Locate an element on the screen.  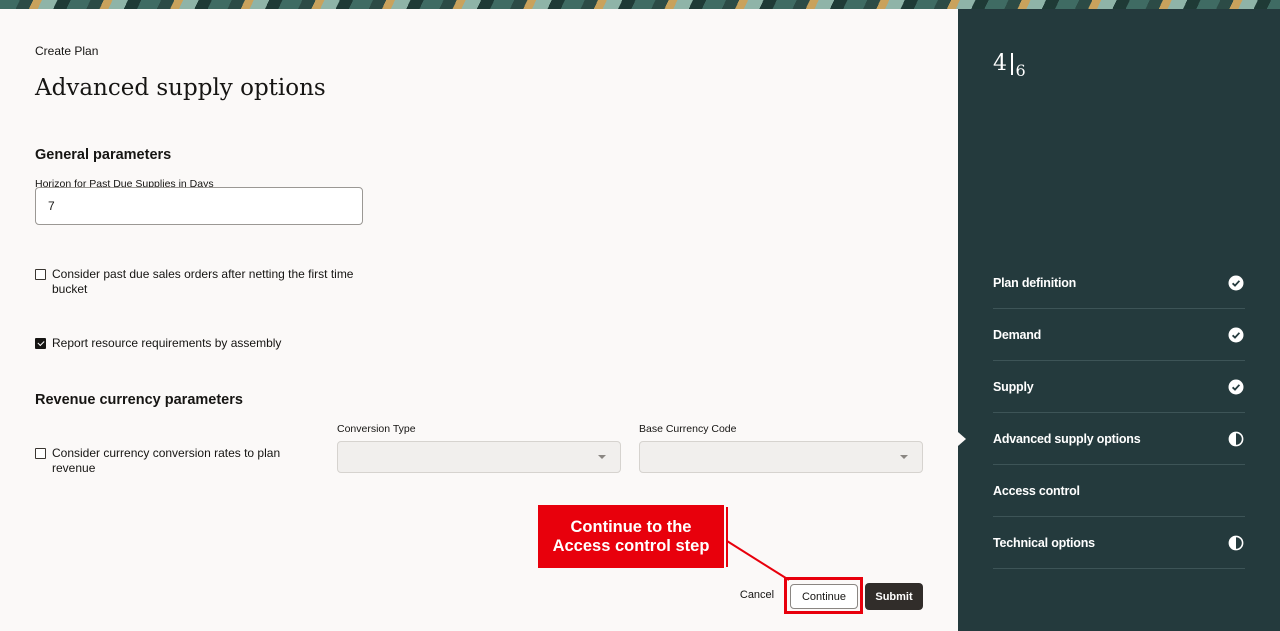
step-counter: 4 6 is located at coordinates (1009, 65).